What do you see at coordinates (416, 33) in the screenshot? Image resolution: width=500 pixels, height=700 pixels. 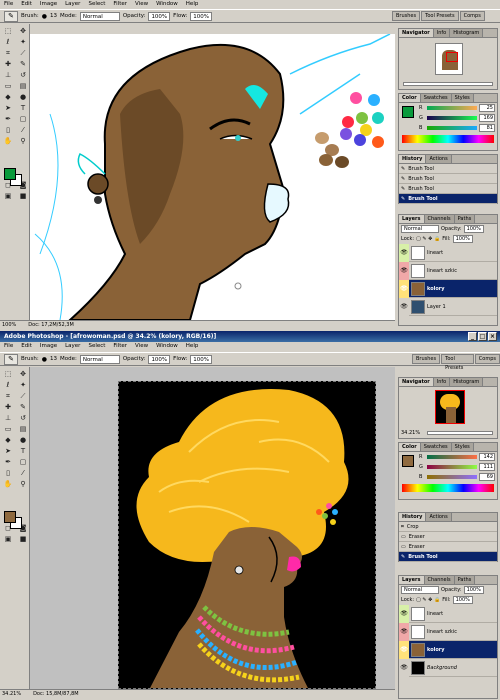 I see `tab-navigator: Navigator` at bounding box center [416, 33].